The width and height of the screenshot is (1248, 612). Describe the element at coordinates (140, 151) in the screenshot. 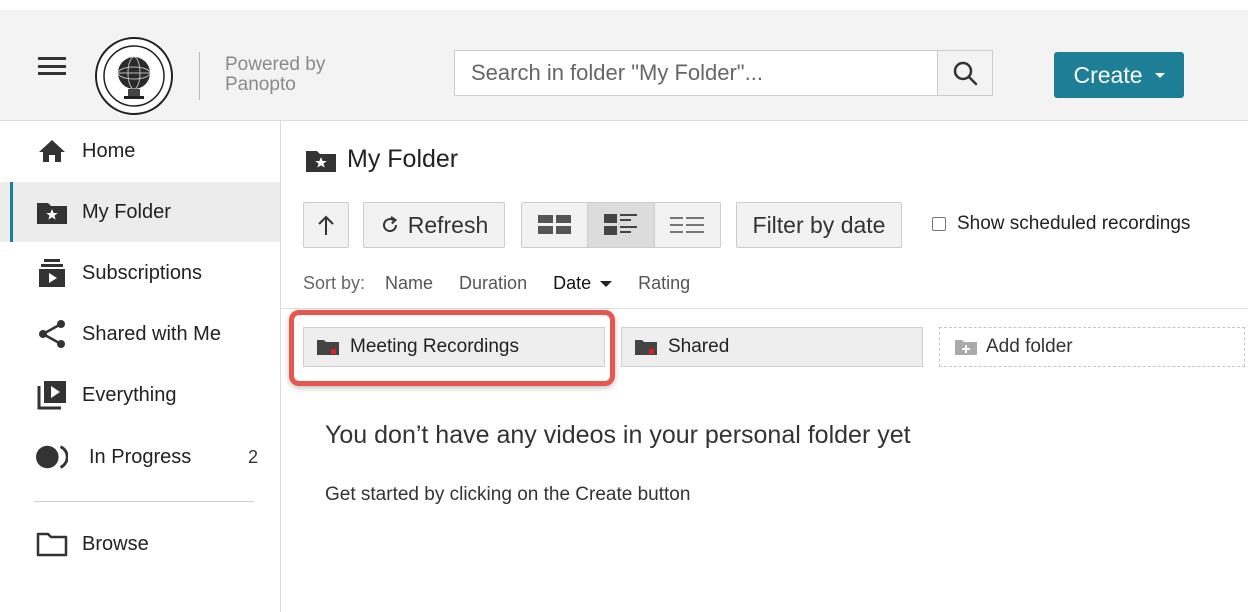

I see `sidebar-item-home: Home` at that location.